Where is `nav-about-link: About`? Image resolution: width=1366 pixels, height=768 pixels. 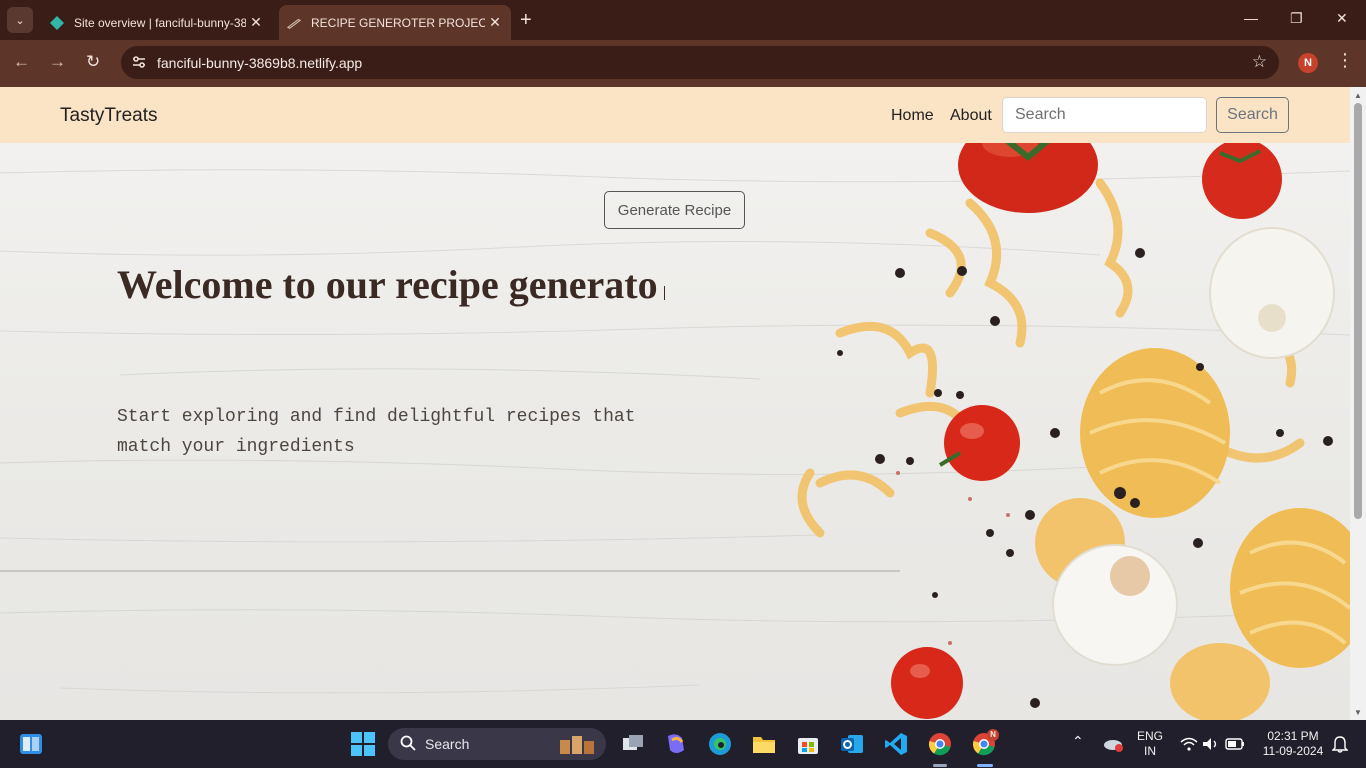 nav-about-link: About is located at coordinates (971, 116).